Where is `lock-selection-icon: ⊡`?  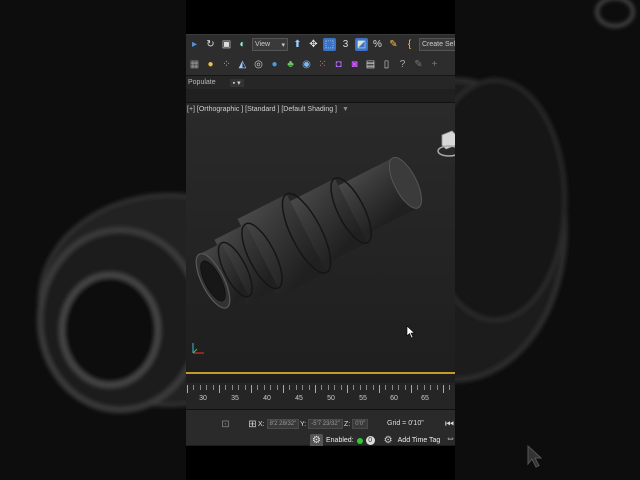
lock-selection-icon: ⊡ is located at coordinates (225, 424).